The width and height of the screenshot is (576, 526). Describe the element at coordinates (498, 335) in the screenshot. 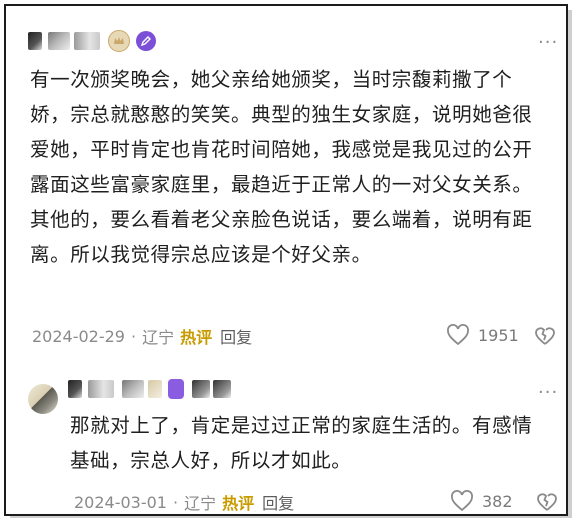

I see `like-count: 1951` at that location.